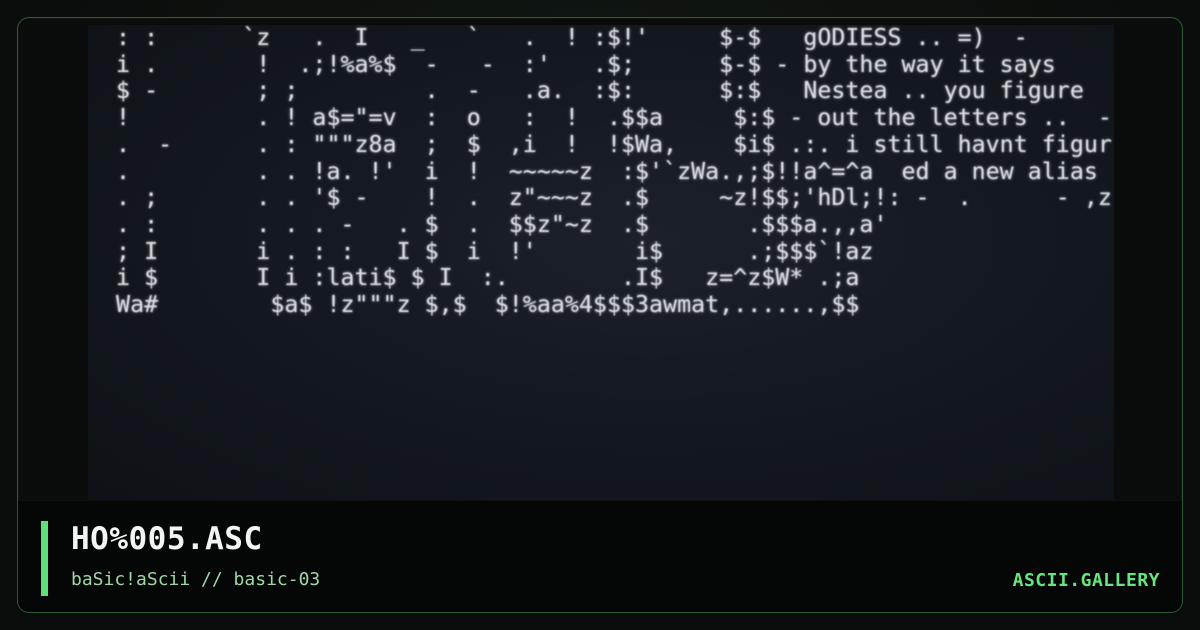 The image size is (1200, 630). Describe the element at coordinates (196, 579) in the screenshot. I see `artwork-subtitle: baSic!aScii // basic-03` at that location.